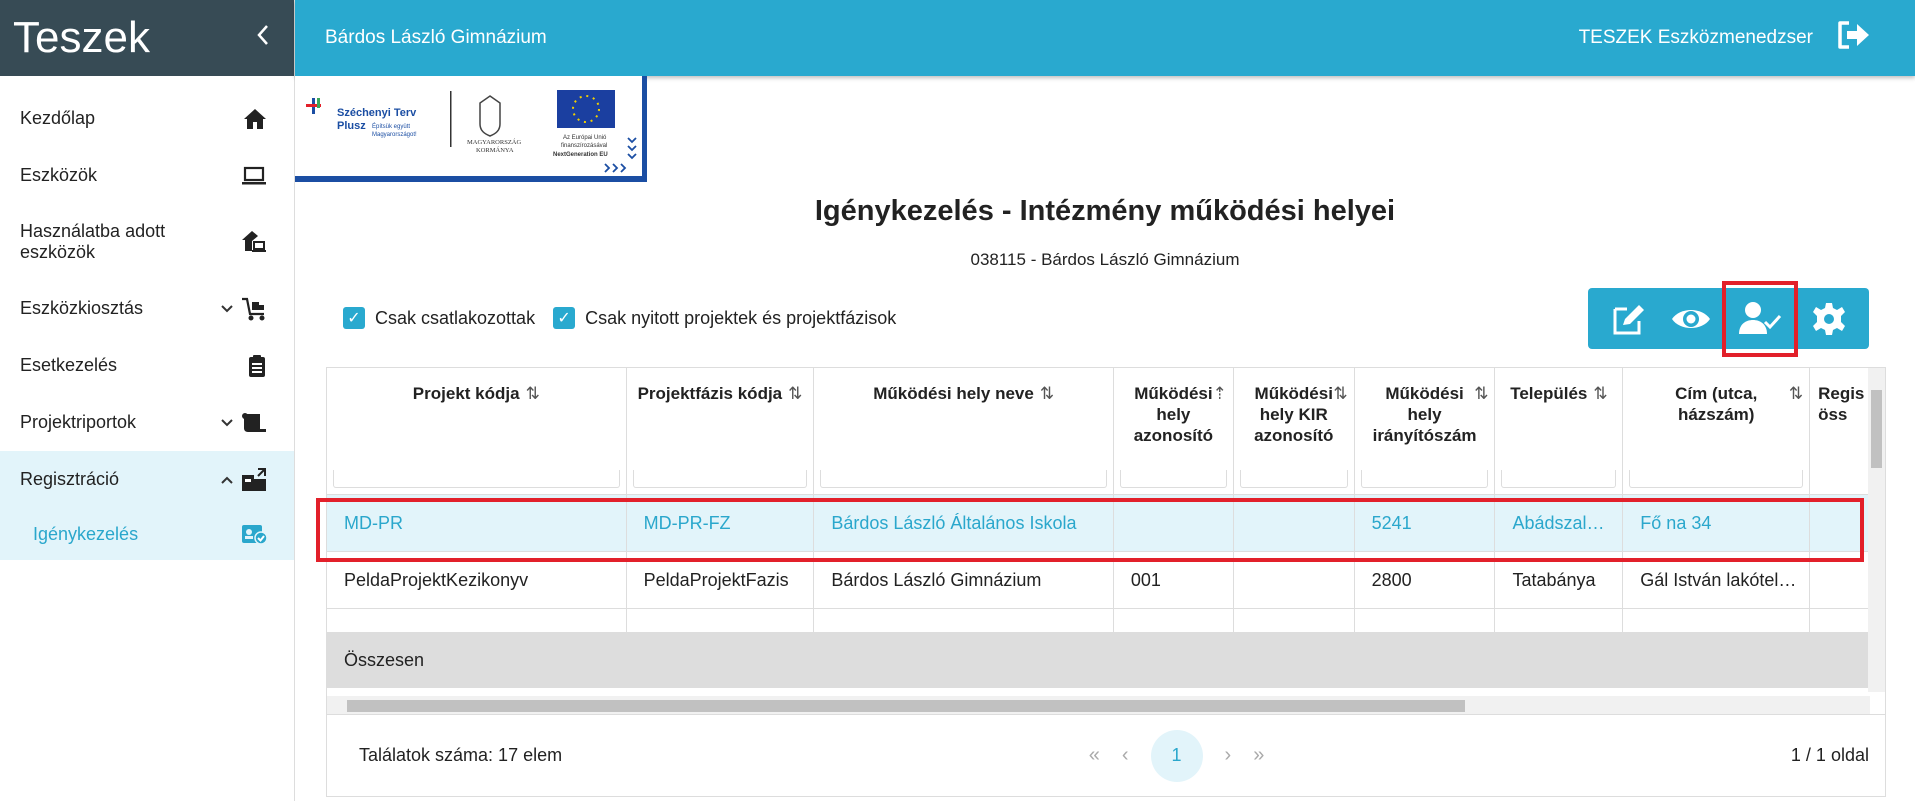 The width and height of the screenshot is (1915, 801). Describe the element at coordinates (477, 431) in the screenshot. I see `column-header-projekt-kodja: Projekt kódja ⇅` at that location.